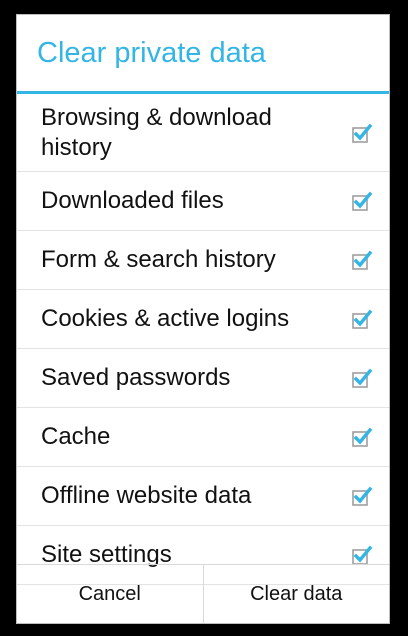 The width and height of the screenshot is (408, 636). What do you see at coordinates (151, 52) in the screenshot?
I see `dialog-title: Clear private data` at bounding box center [151, 52].